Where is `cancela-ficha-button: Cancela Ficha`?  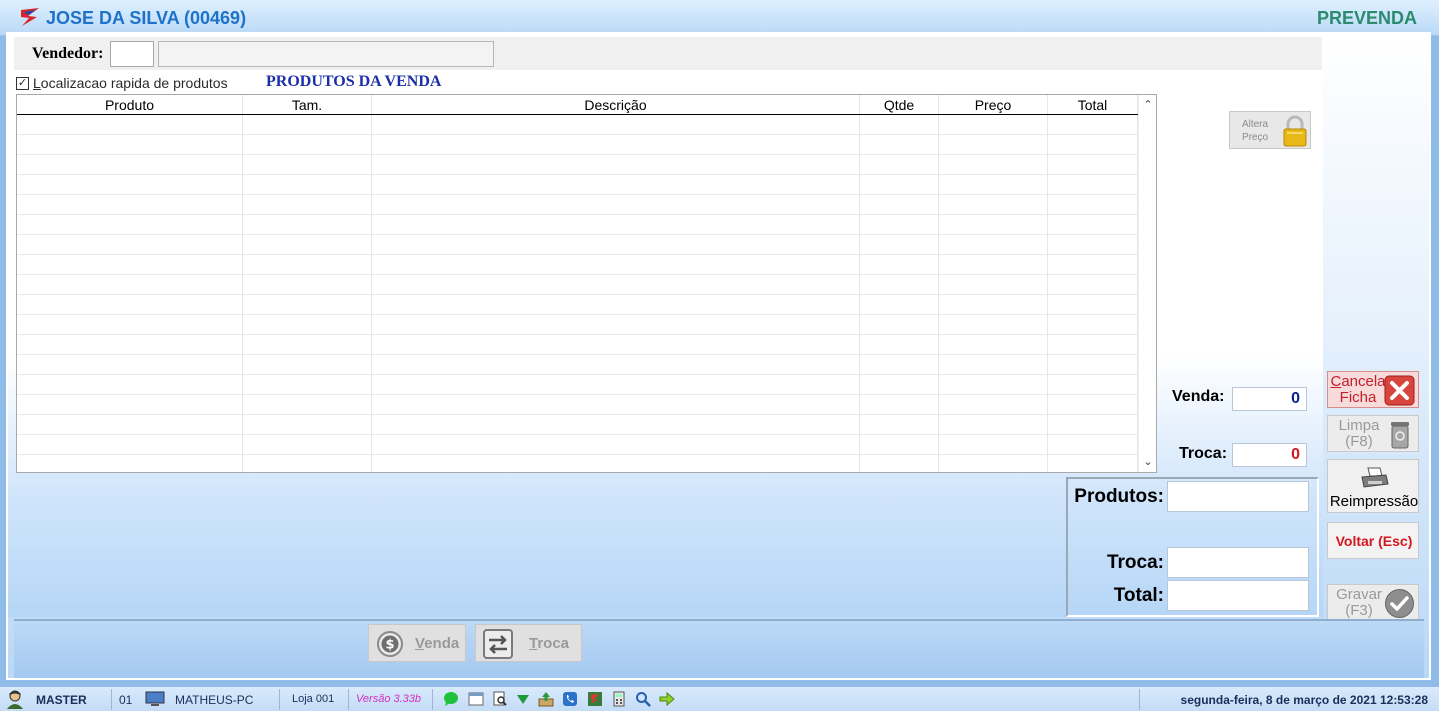 cancela-ficha-button: Cancela Ficha is located at coordinates (1373, 389).